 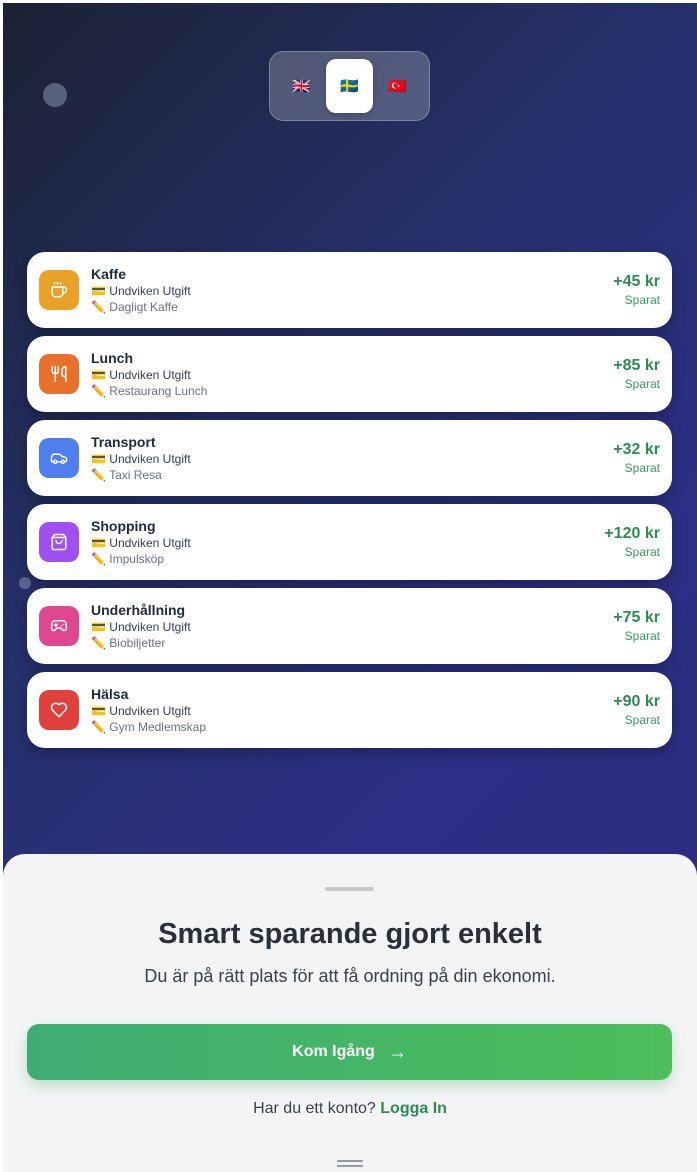 I want to click on utensils-icon, so click(x=59, y=374).